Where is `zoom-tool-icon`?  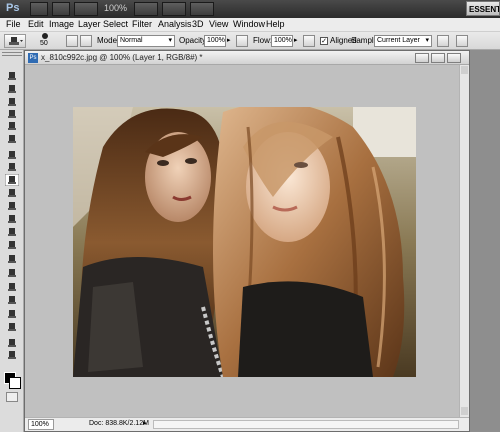
zoom-tool-icon is located at coordinates (12, 355).